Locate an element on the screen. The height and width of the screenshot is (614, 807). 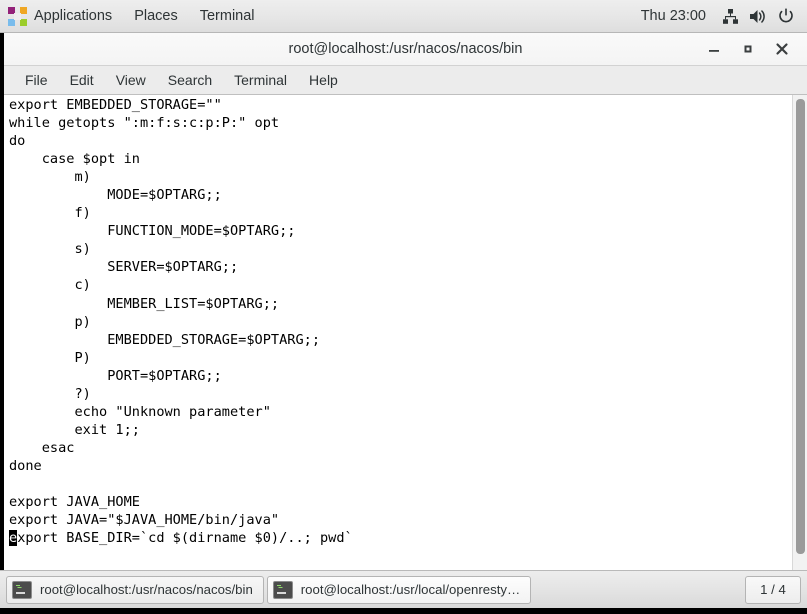
terminal-line: p) is located at coordinates (50, 321).